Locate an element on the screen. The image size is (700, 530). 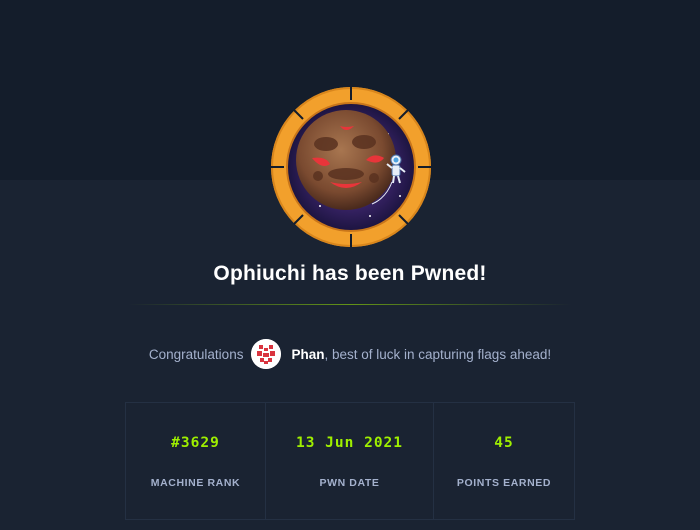
congrats-prefix: Congratulations is located at coordinates (196, 354).